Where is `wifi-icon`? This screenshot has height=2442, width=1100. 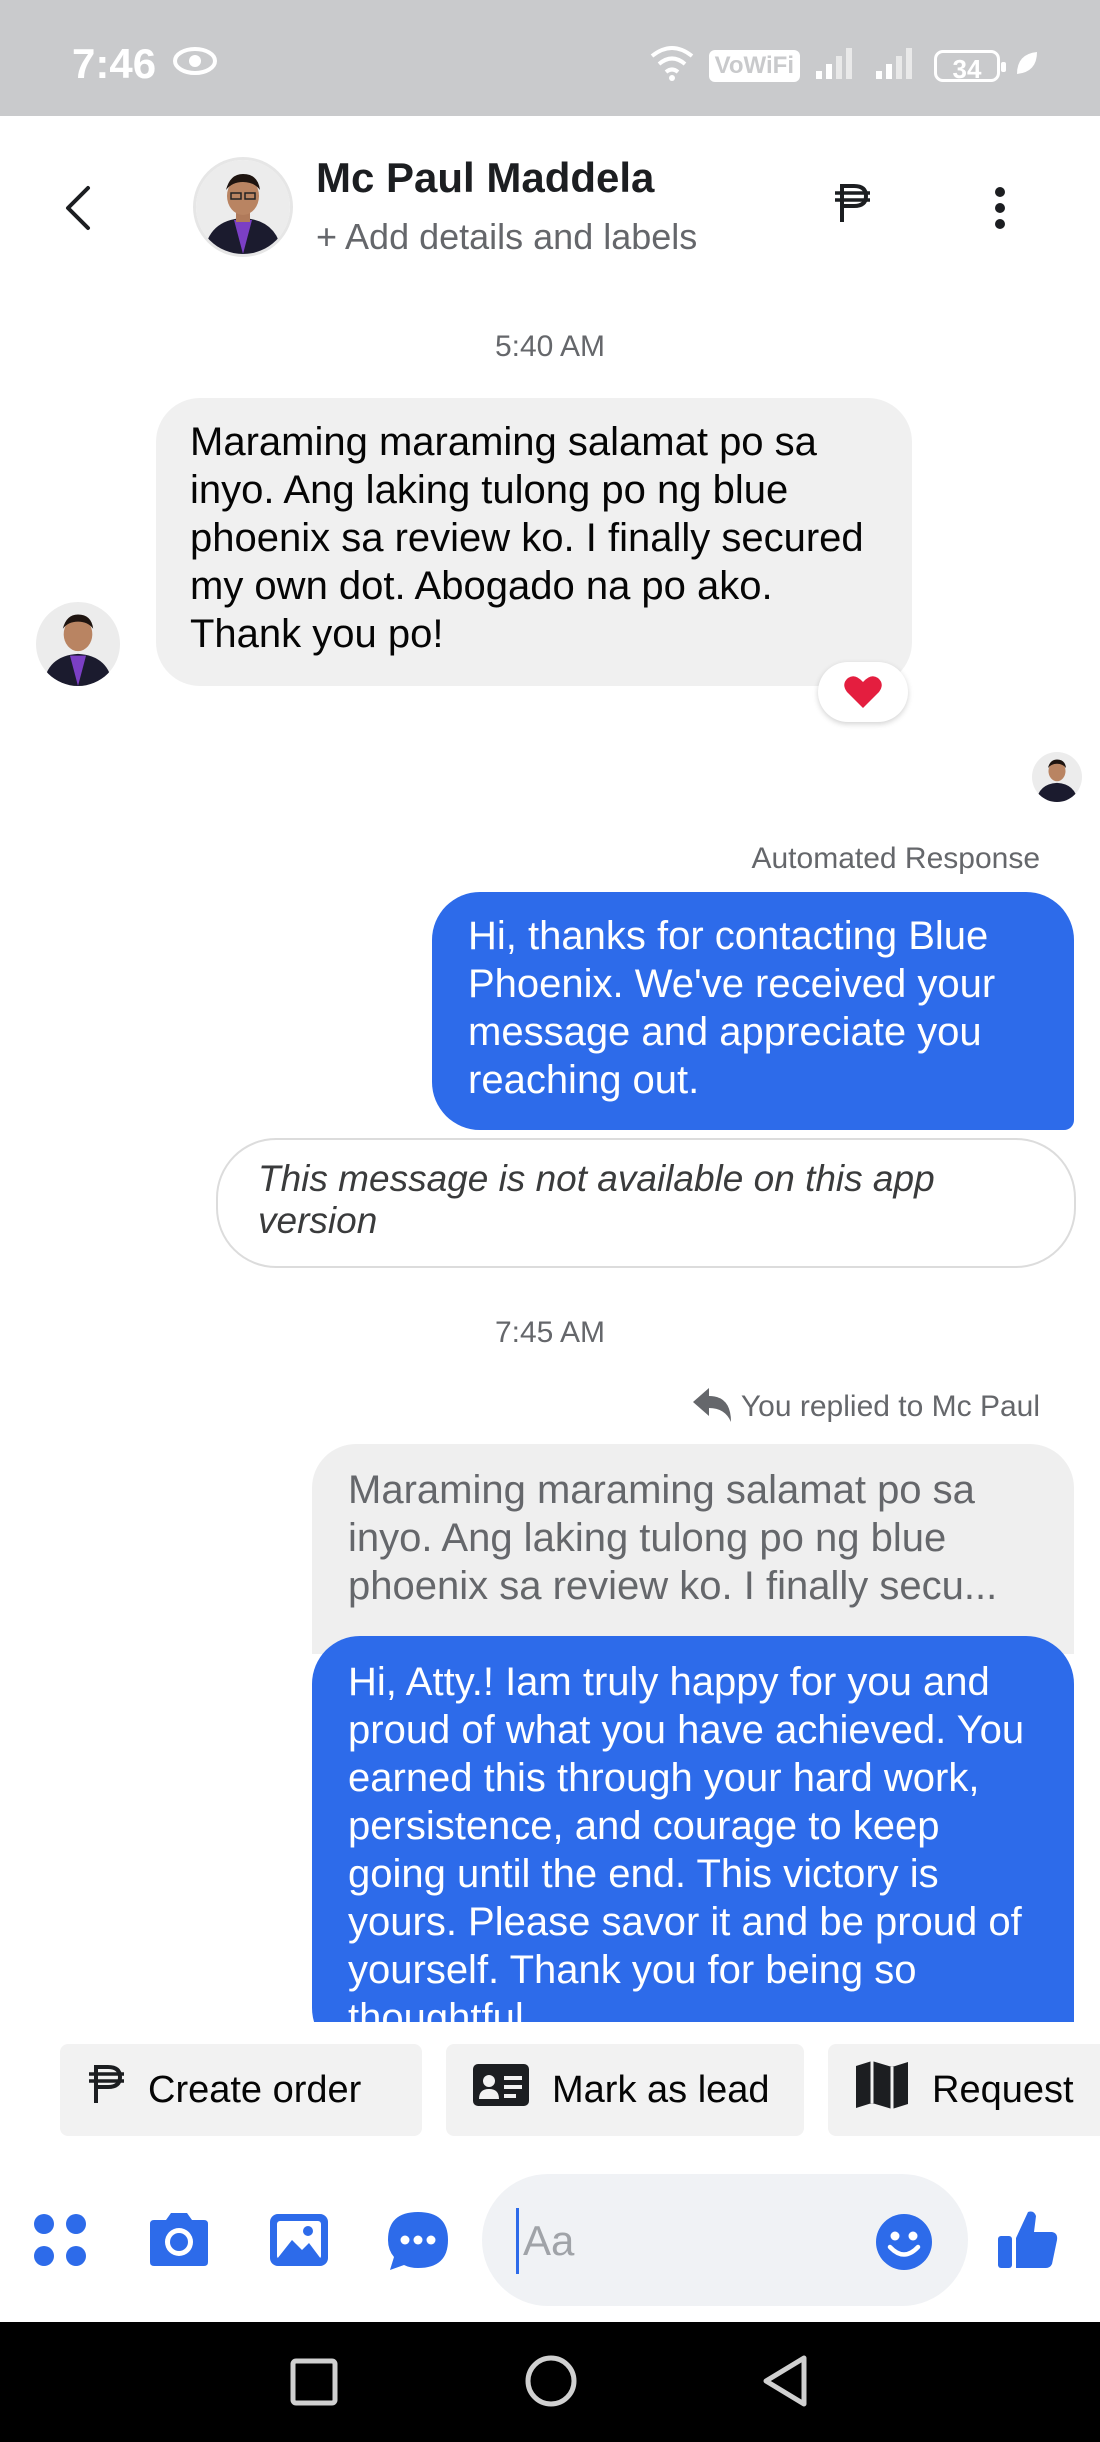 wifi-icon is located at coordinates (672, 65).